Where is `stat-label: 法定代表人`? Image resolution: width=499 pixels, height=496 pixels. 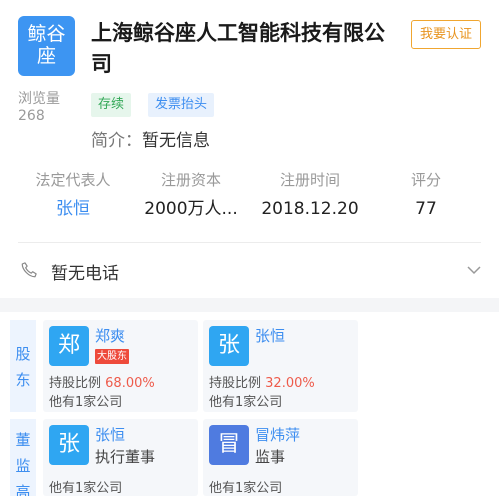 stat-label: 法定代表人 is located at coordinates (73, 180).